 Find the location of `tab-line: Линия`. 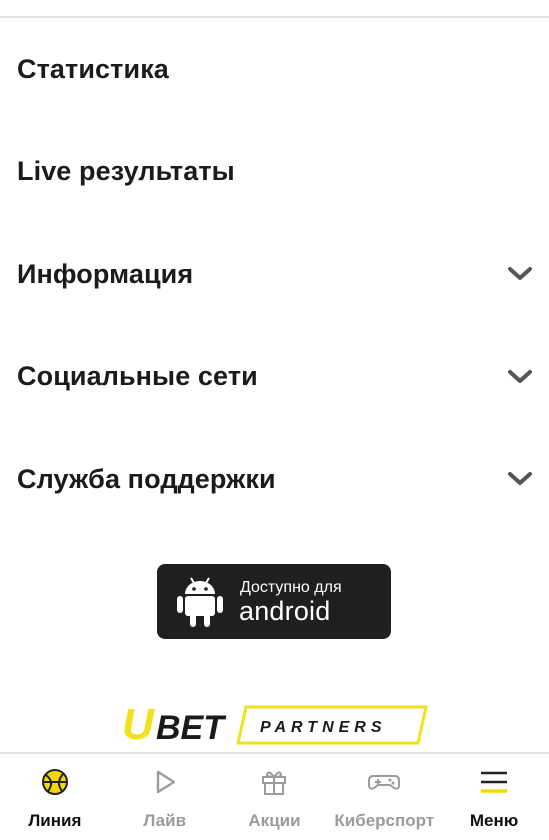

tab-line: Линия is located at coordinates (55, 797).